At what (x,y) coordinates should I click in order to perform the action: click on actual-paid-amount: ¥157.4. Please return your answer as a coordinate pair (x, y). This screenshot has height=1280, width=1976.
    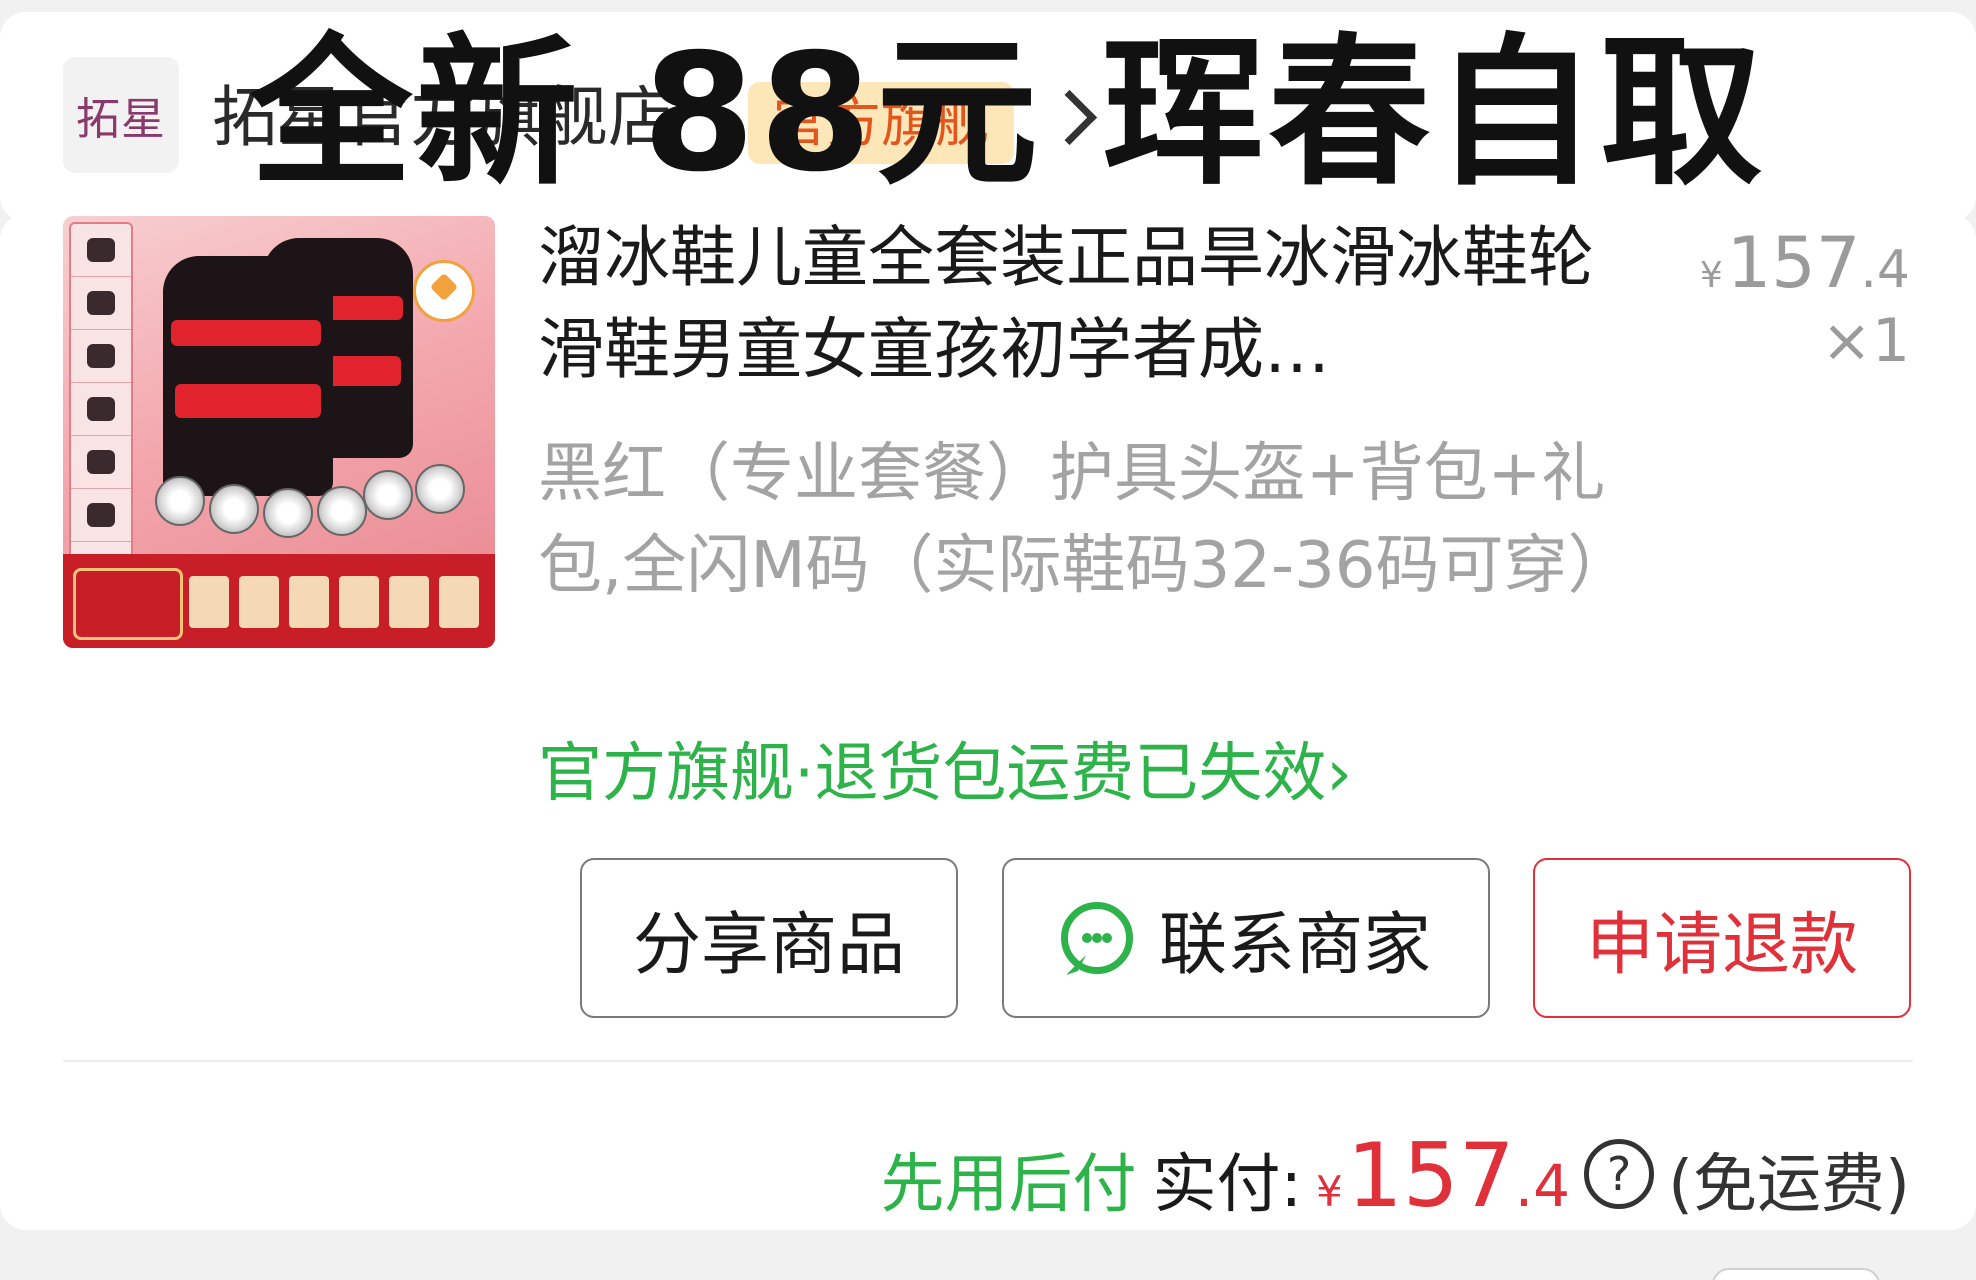
    Looking at the image, I should click on (1443, 1175).